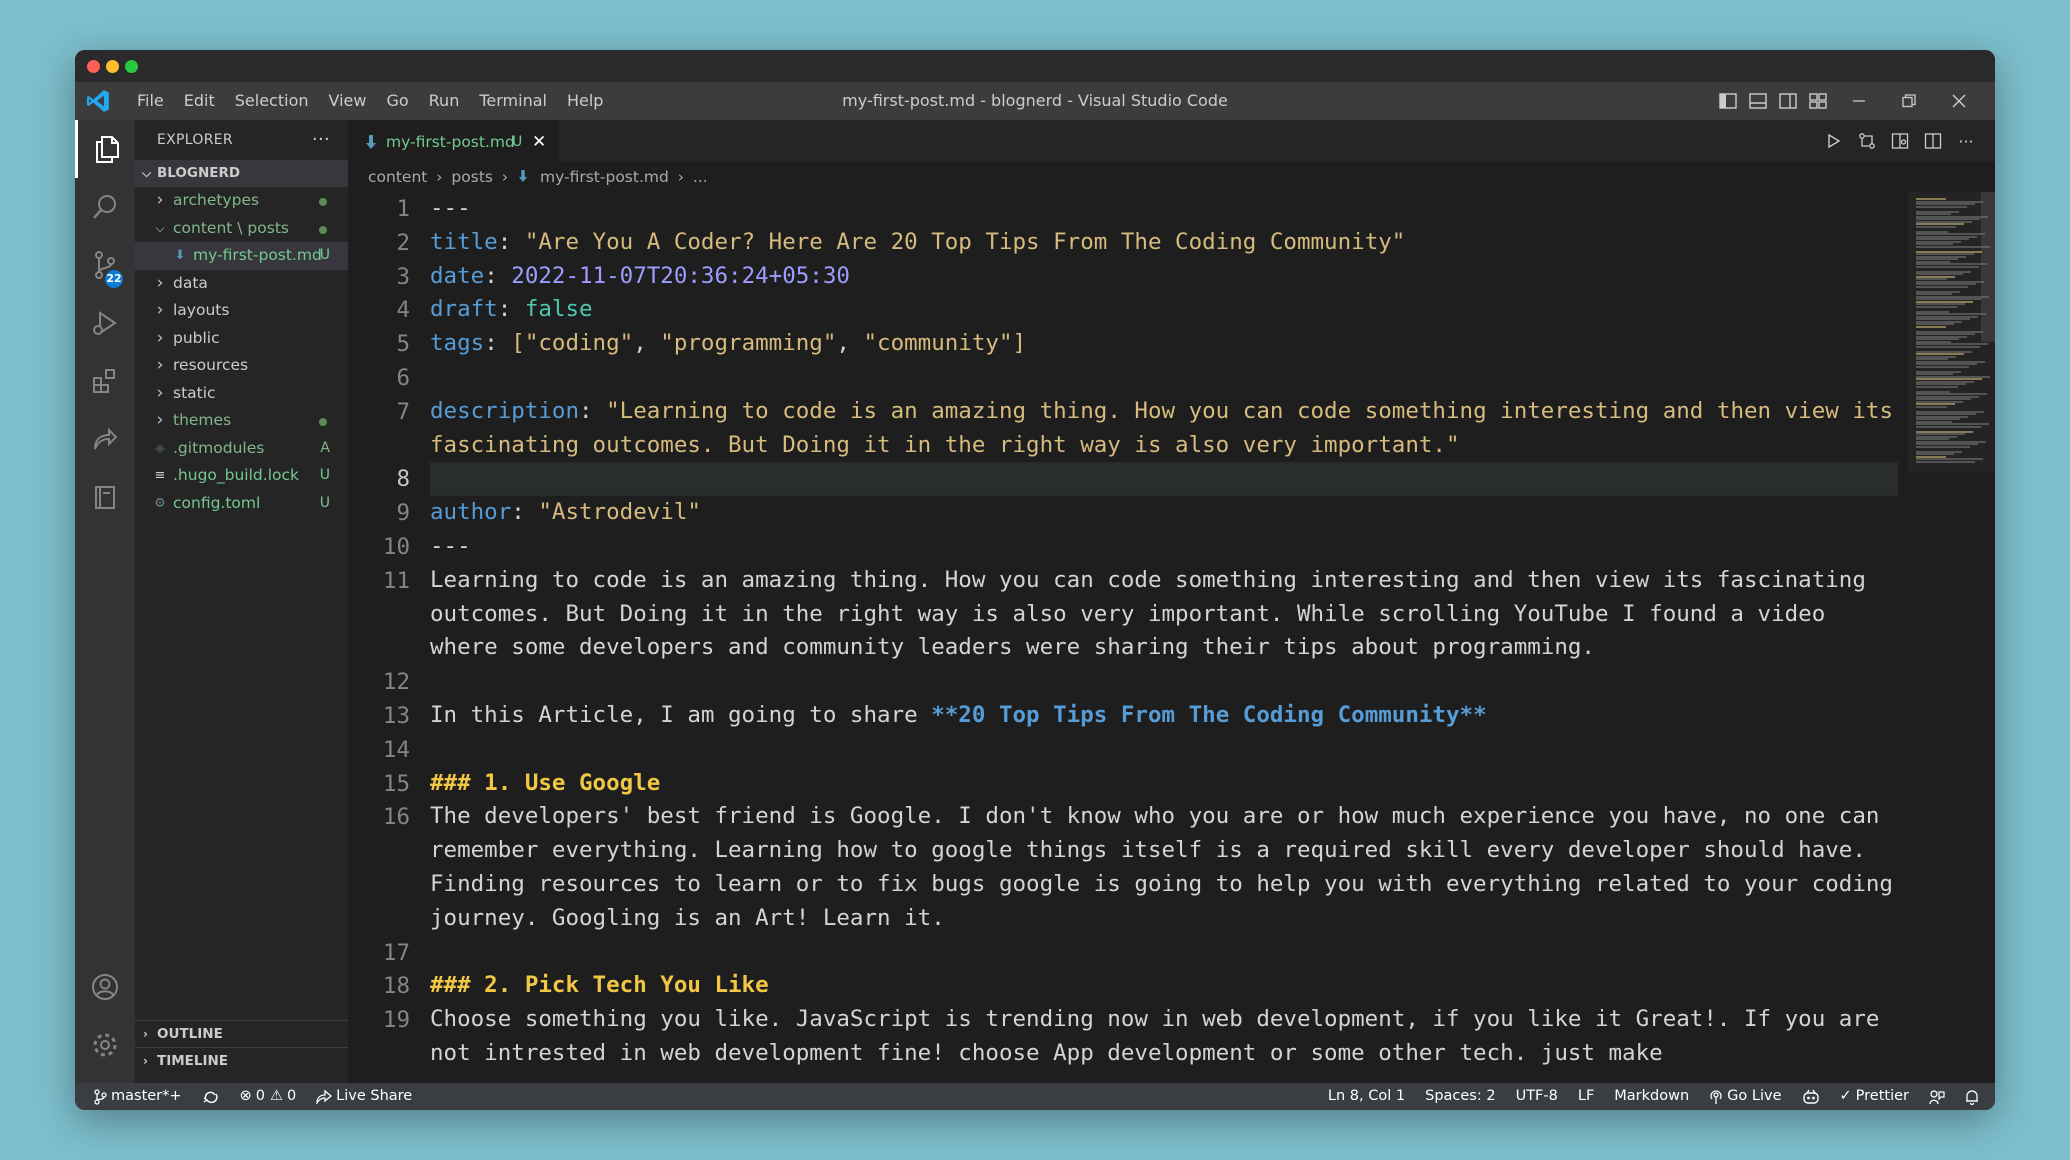 The height and width of the screenshot is (1160, 2070). I want to click on close-icon, so click(1959, 101).